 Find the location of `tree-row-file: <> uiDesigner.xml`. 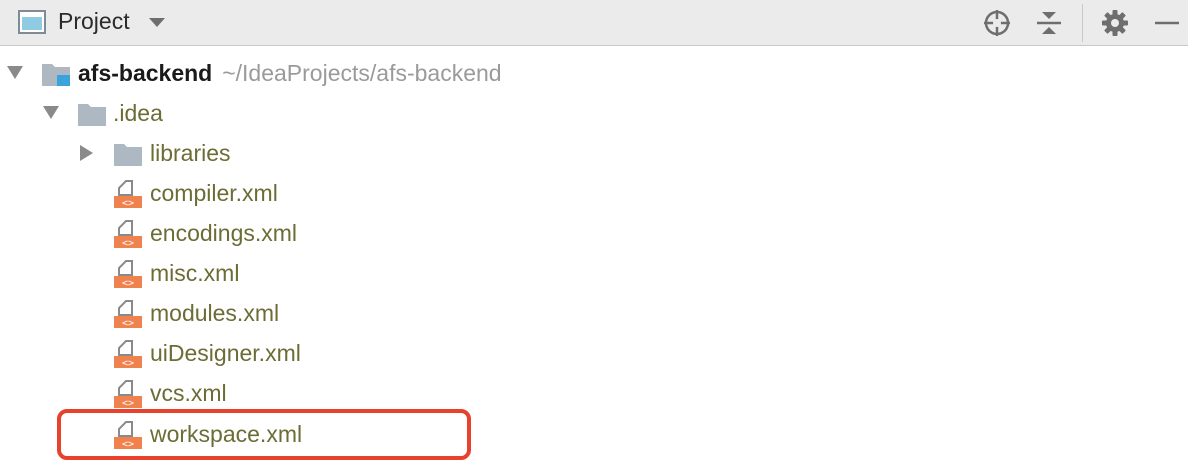

tree-row-file: <> uiDesigner.xml is located at coordinates (594, 353).